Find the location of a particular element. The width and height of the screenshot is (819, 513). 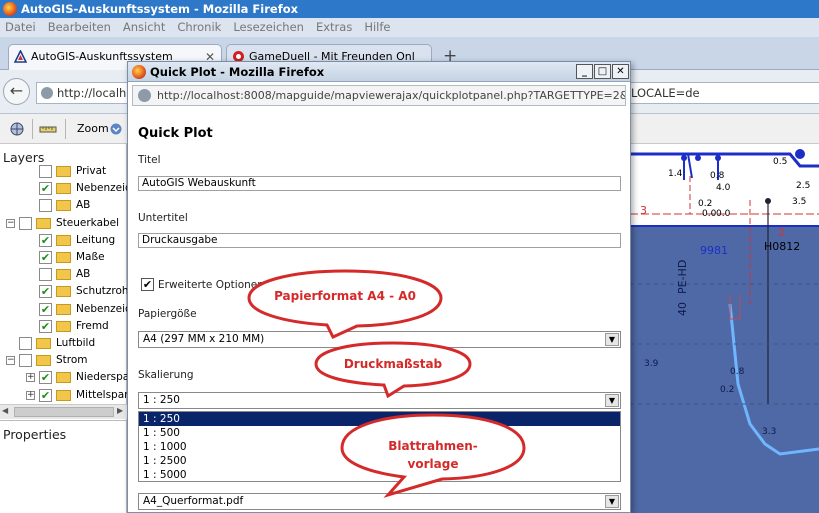

map-label: 3.9 is located at coordinates (651, 364).